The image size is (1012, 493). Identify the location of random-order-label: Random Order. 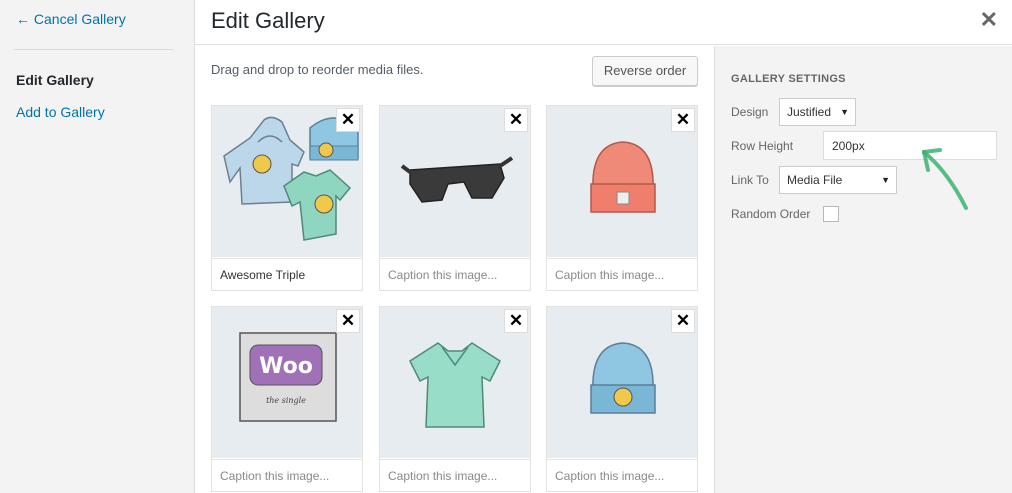
(771, 214).